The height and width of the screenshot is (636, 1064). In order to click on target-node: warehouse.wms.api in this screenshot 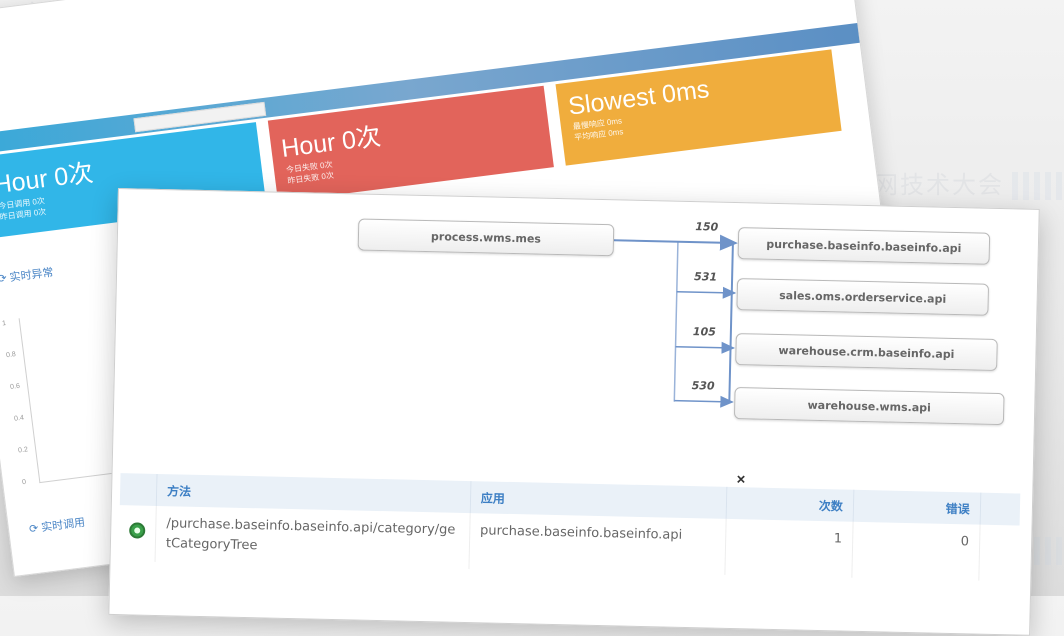, I will do `click(869, 406)`.